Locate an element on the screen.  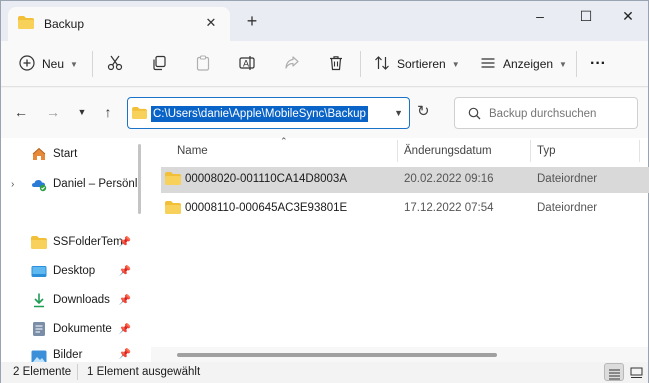
selection-count: 1 Element ausgewählt is located at coordinates (144, 372).